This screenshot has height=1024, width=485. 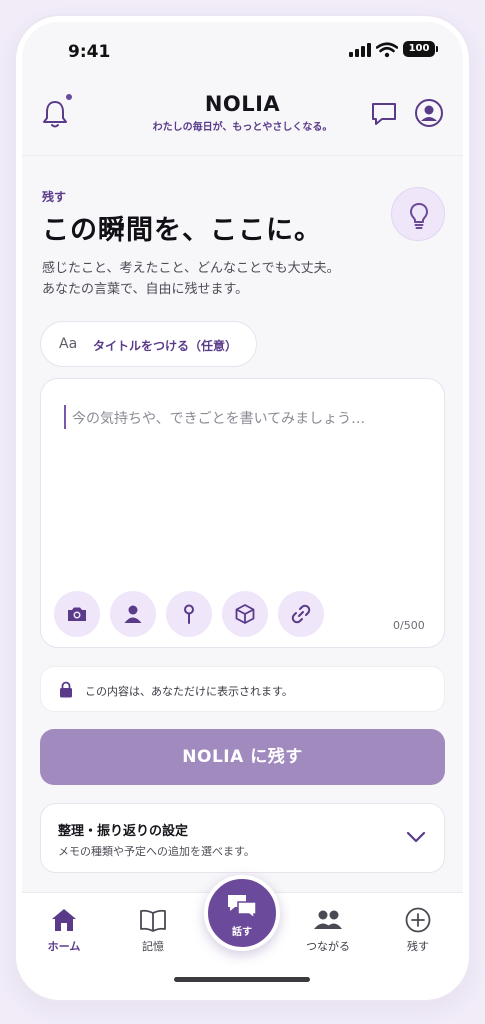 I want to click on lightbulb-icon, so click(x=419, y=216).